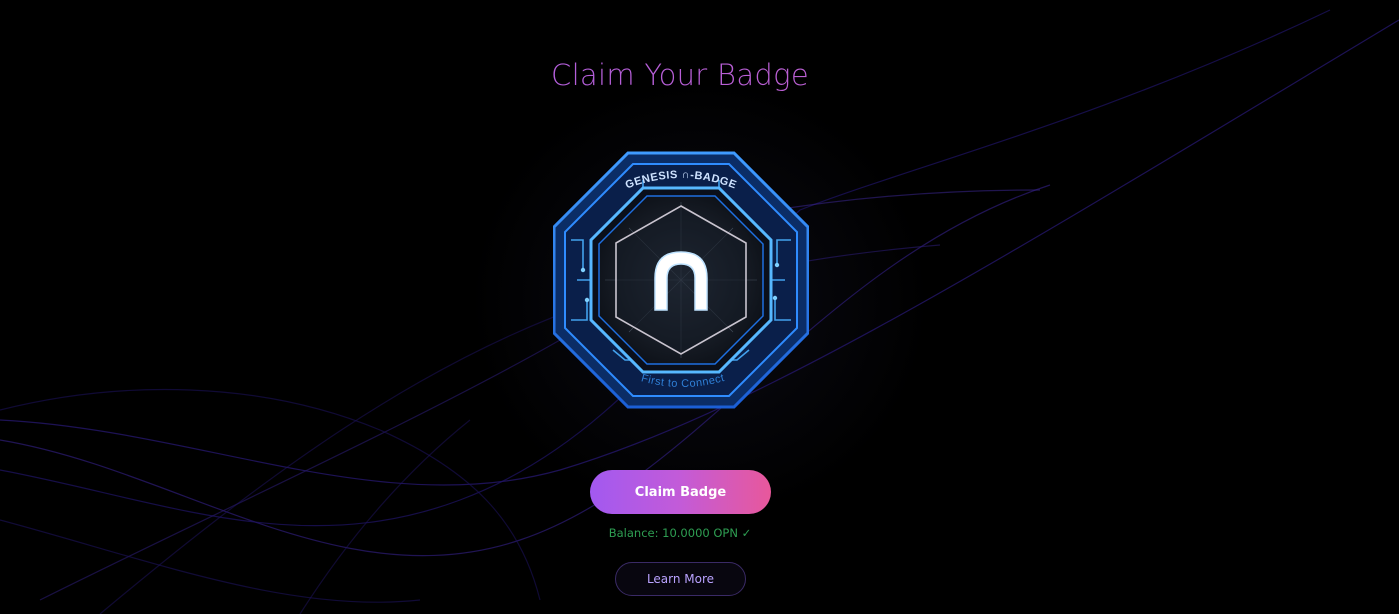  I want to click on genesis-badge: GENESIS ∩-BADGE First to Connect, so click(681, 280).